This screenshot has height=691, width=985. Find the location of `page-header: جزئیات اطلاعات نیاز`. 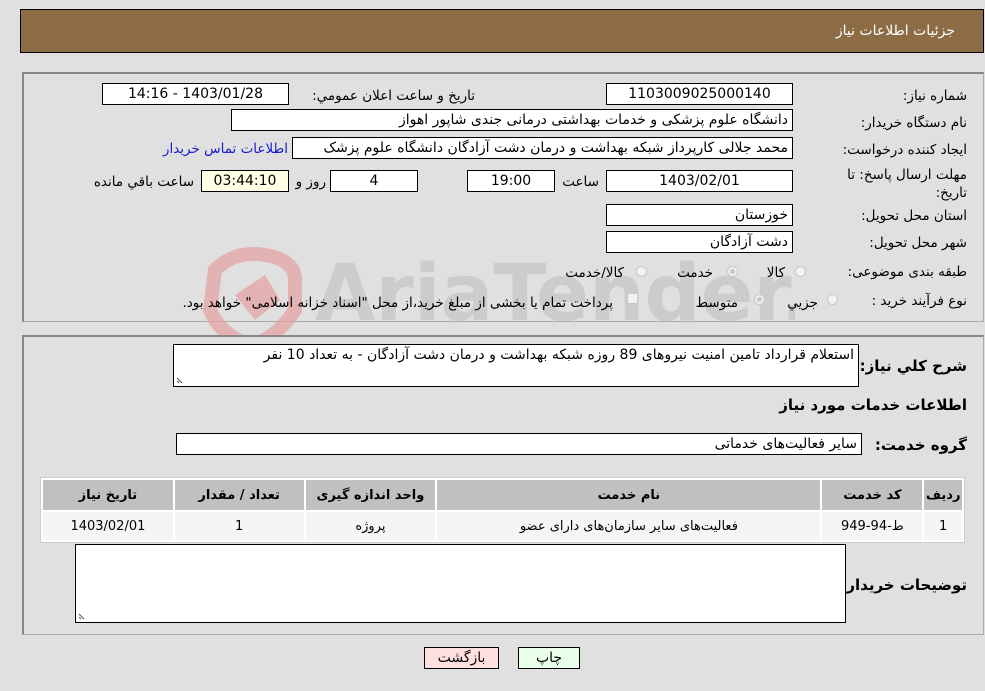

page-header: جزئیات اطلاعات نیاز is located at coordinates (502, 31).